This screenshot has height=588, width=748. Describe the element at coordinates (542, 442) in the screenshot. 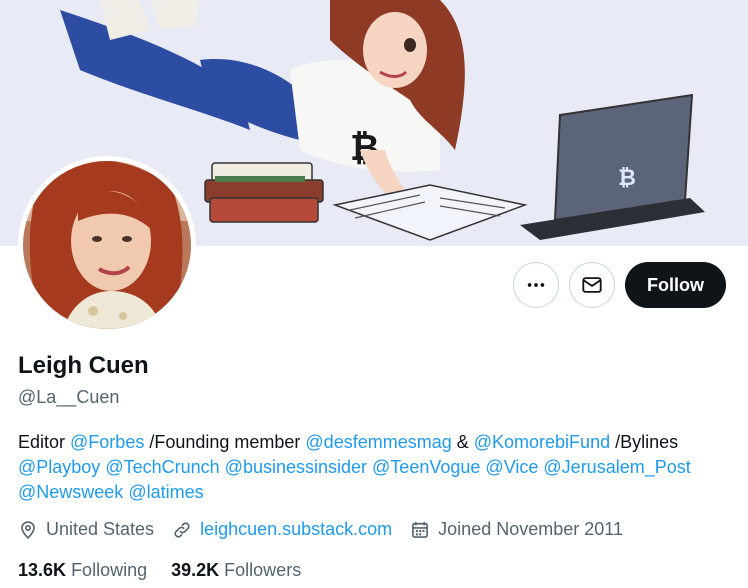

I see `mention-link: @KomorebiFund` at that location.